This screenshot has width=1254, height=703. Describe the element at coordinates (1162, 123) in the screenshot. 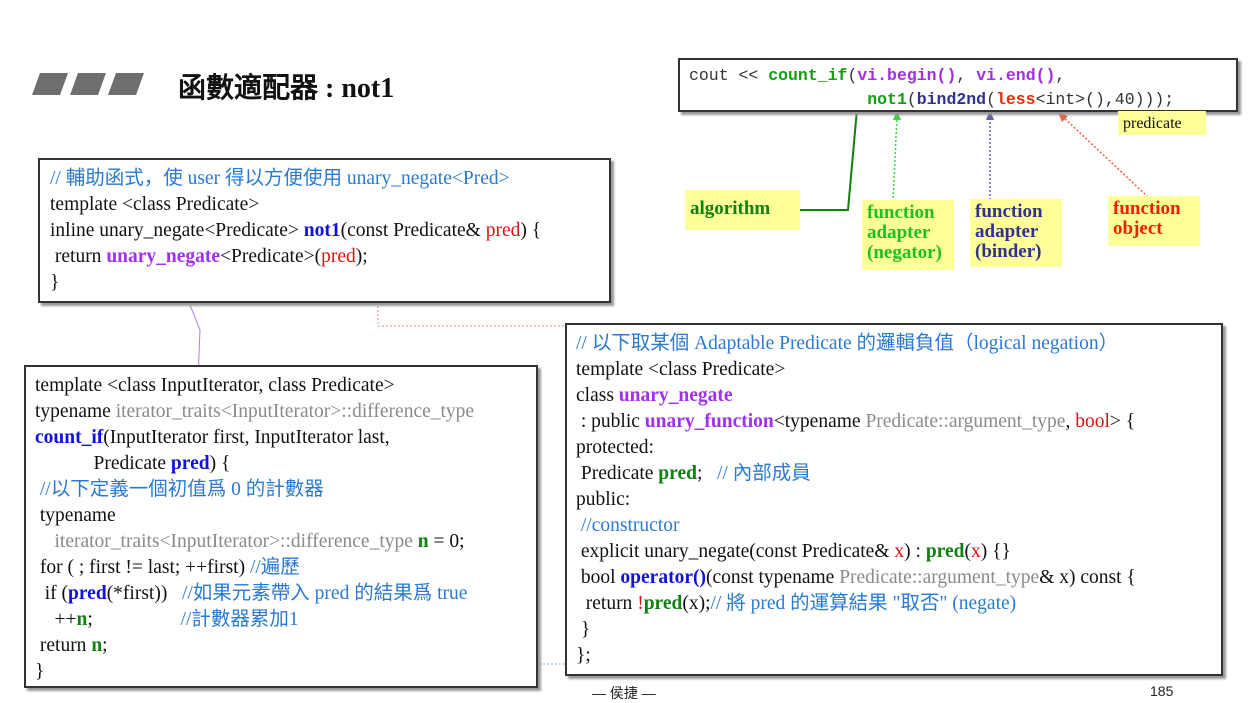

I see `predicate-label: predicate` at that location.